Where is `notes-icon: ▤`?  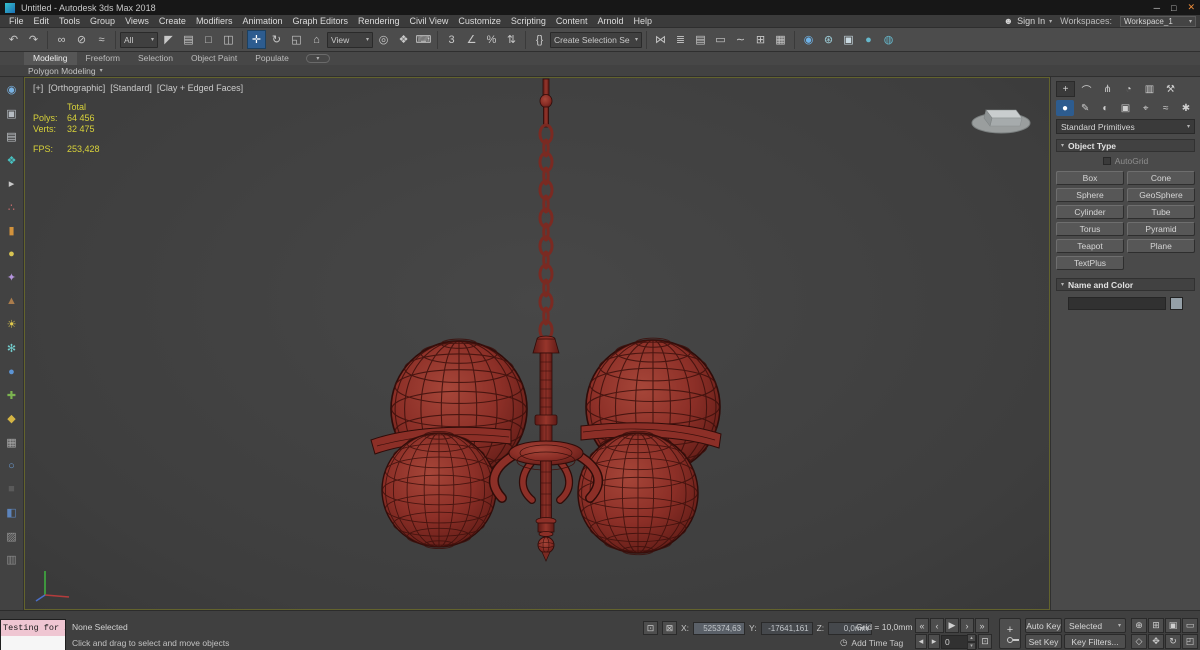 notes-icon: ▤ is located at coordinates (12, 136).